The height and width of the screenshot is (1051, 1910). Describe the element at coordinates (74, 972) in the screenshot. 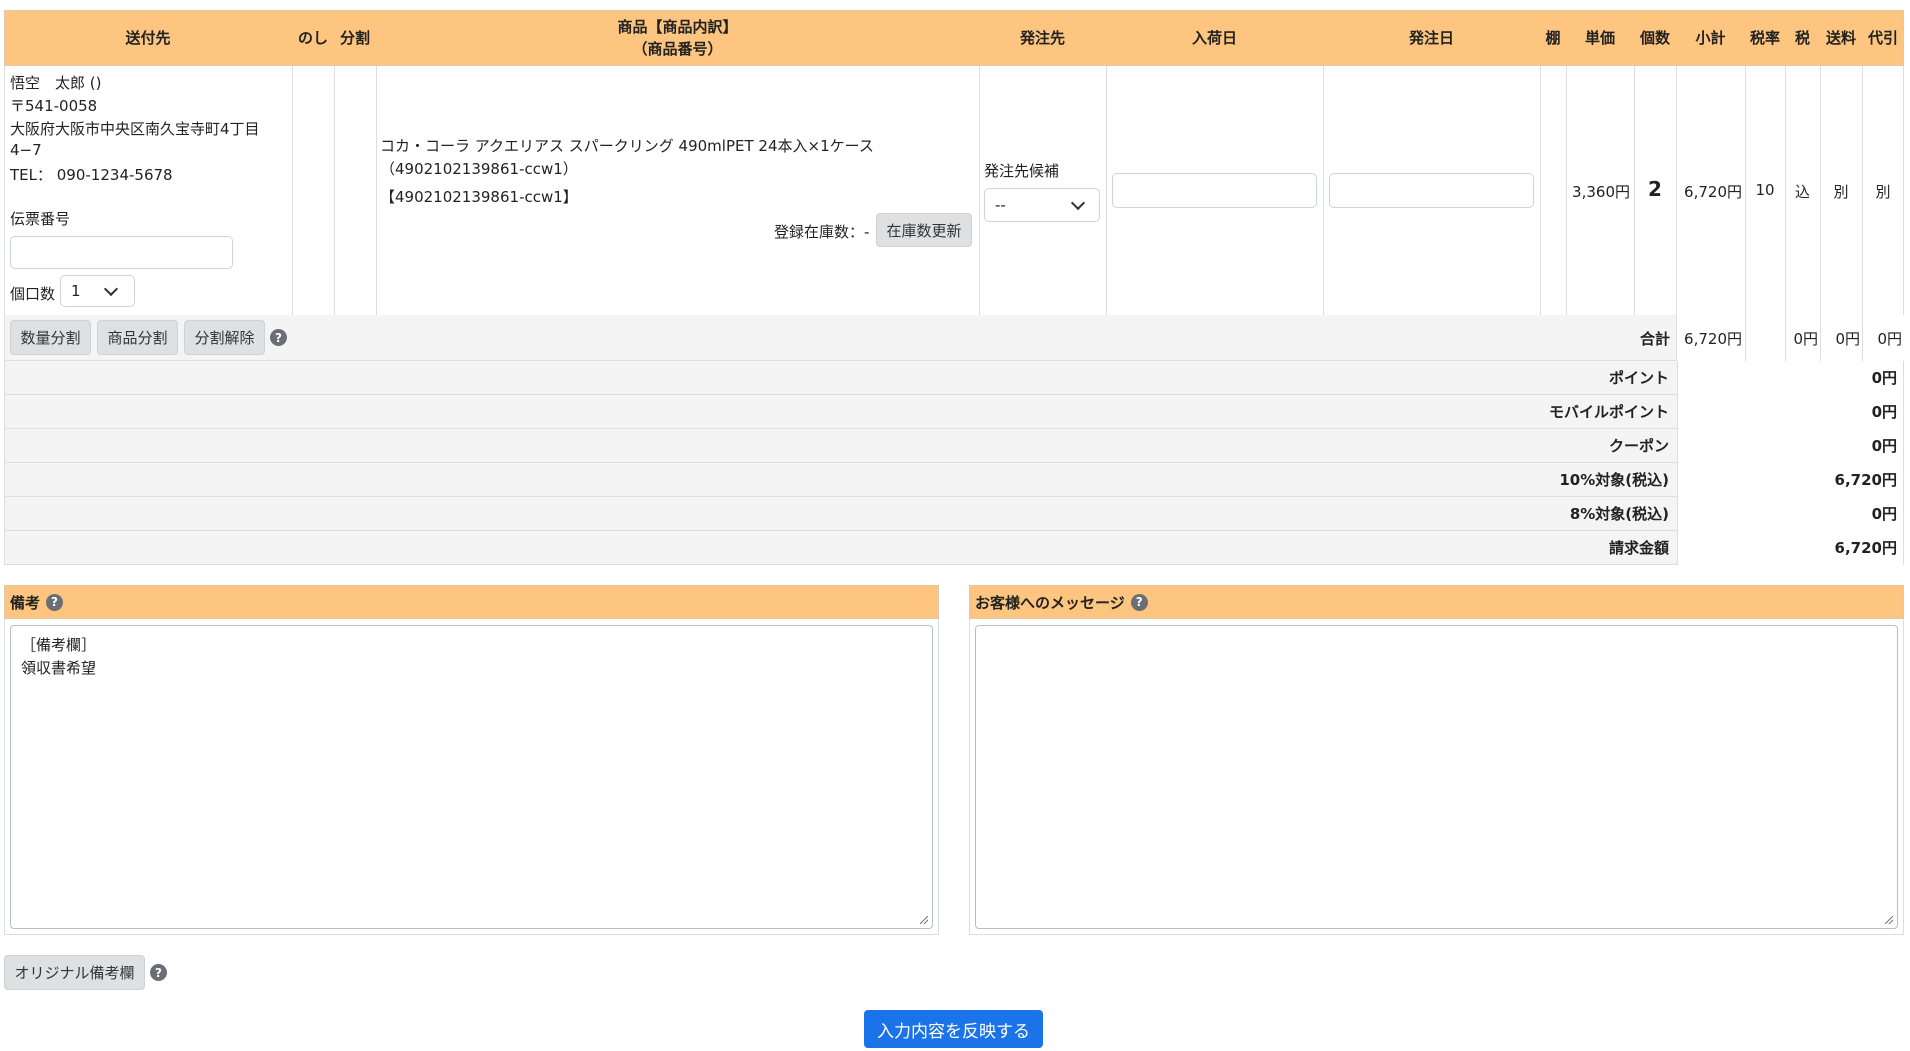

I see `original-remarks-button: オリジナル備考欄` at that location.